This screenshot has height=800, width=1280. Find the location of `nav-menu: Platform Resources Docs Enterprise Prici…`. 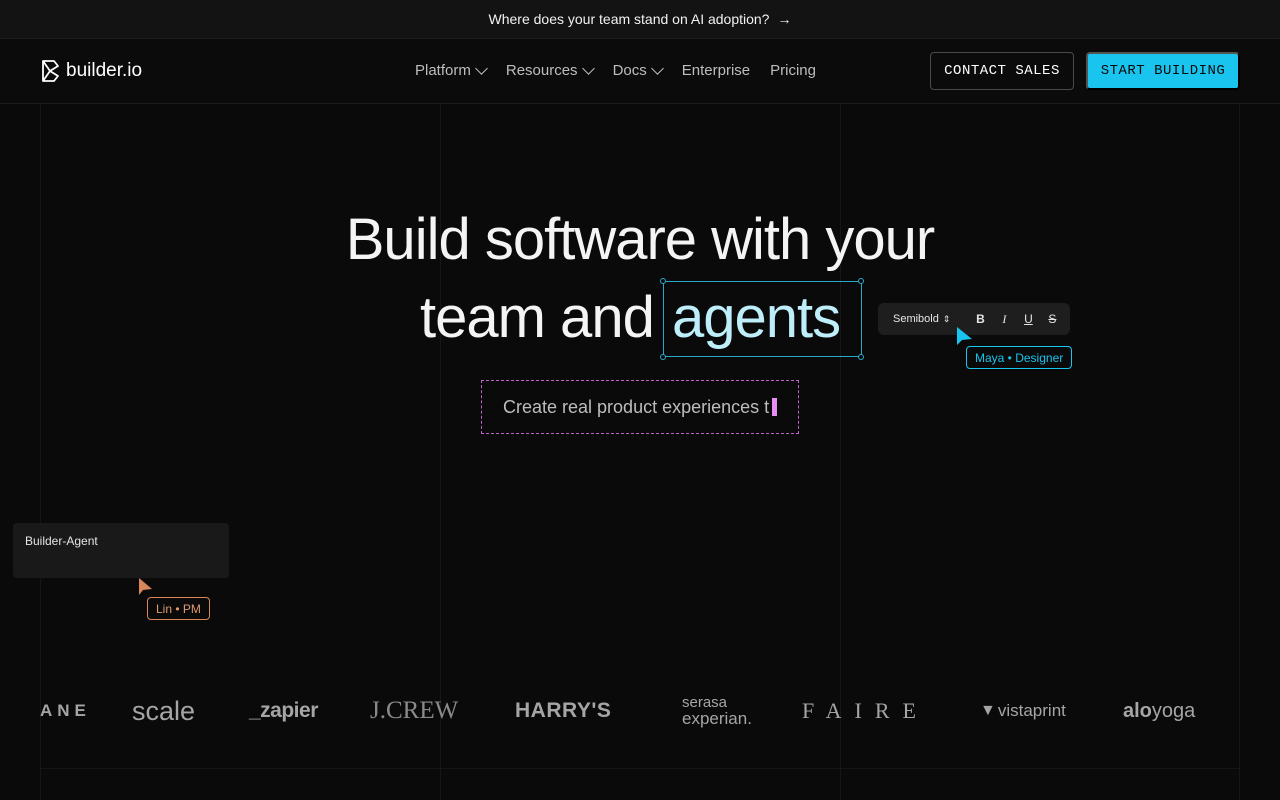

nav-menu: Platform Resources Docs Enterprise Prici… is located at coordinates (615, 70).